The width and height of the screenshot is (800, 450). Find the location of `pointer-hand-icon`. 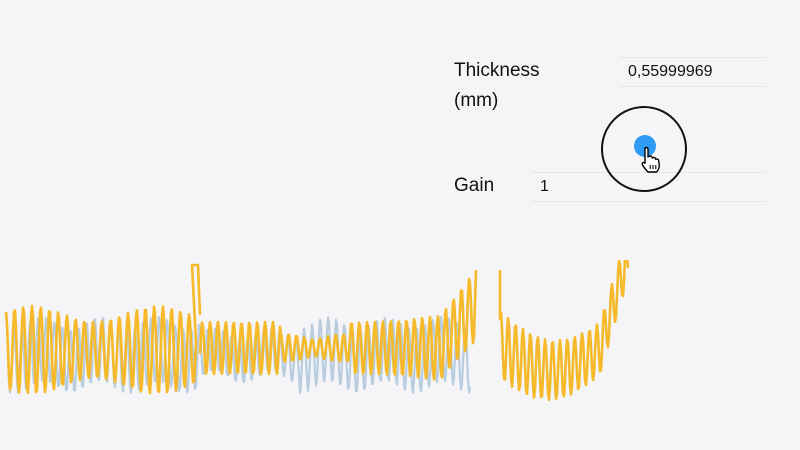

pointer-hand-icon is located at coordinates (650, 159).